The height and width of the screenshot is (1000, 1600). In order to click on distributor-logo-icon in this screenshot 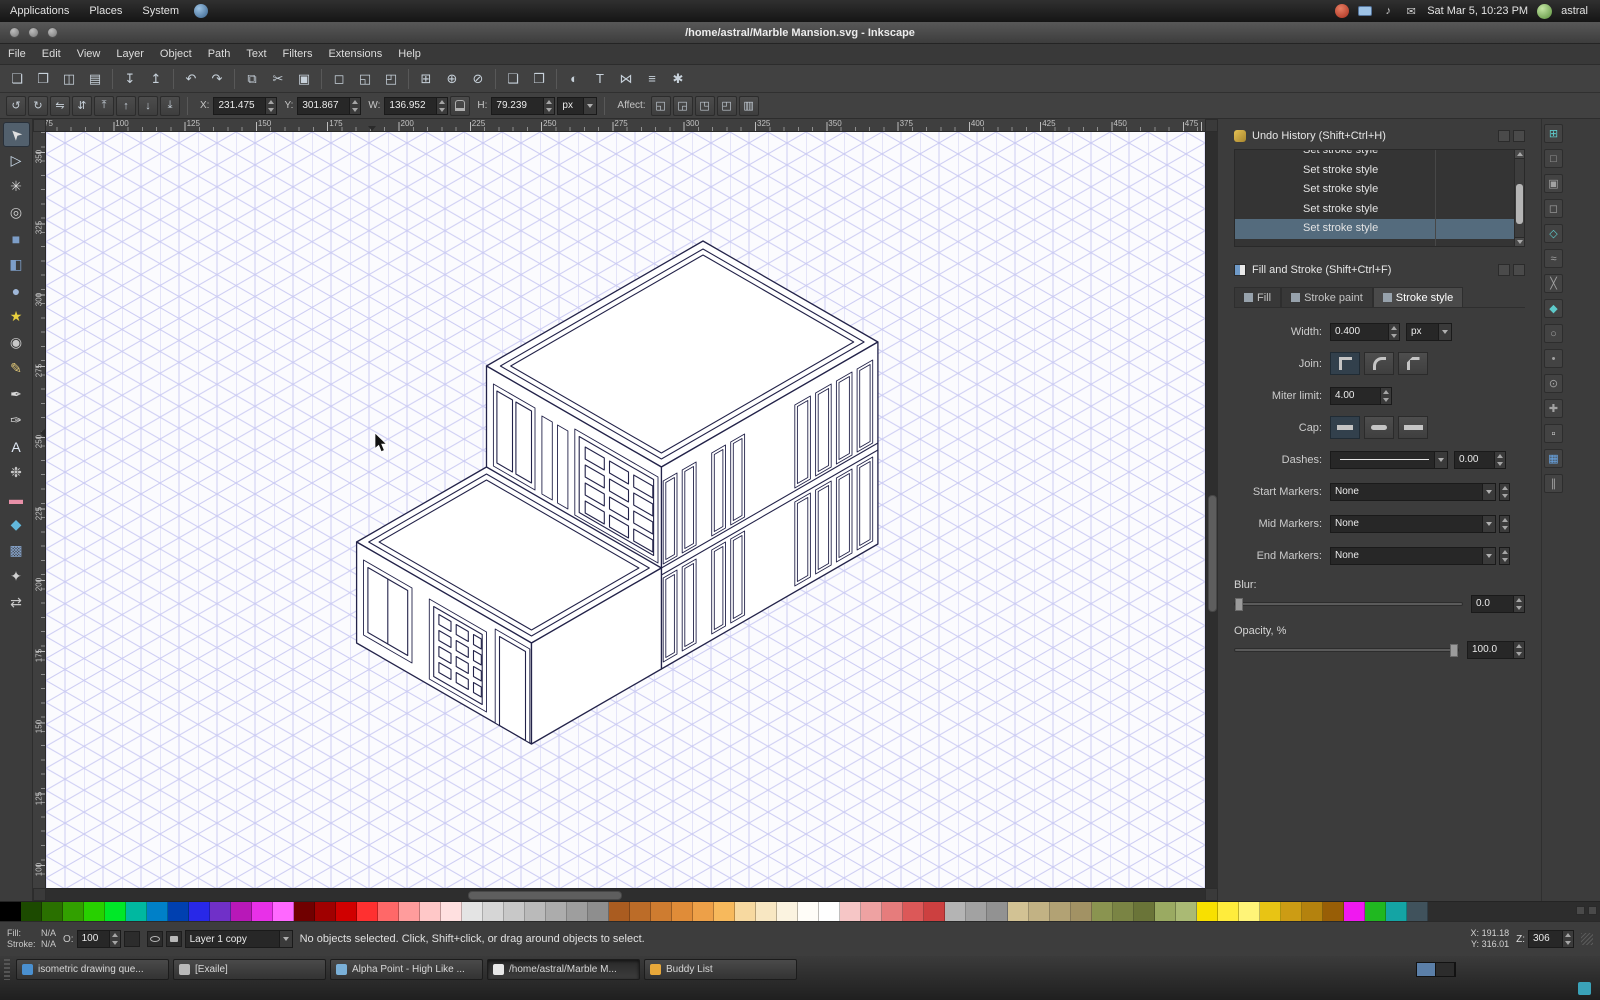, I will do `click(201, 11)`.